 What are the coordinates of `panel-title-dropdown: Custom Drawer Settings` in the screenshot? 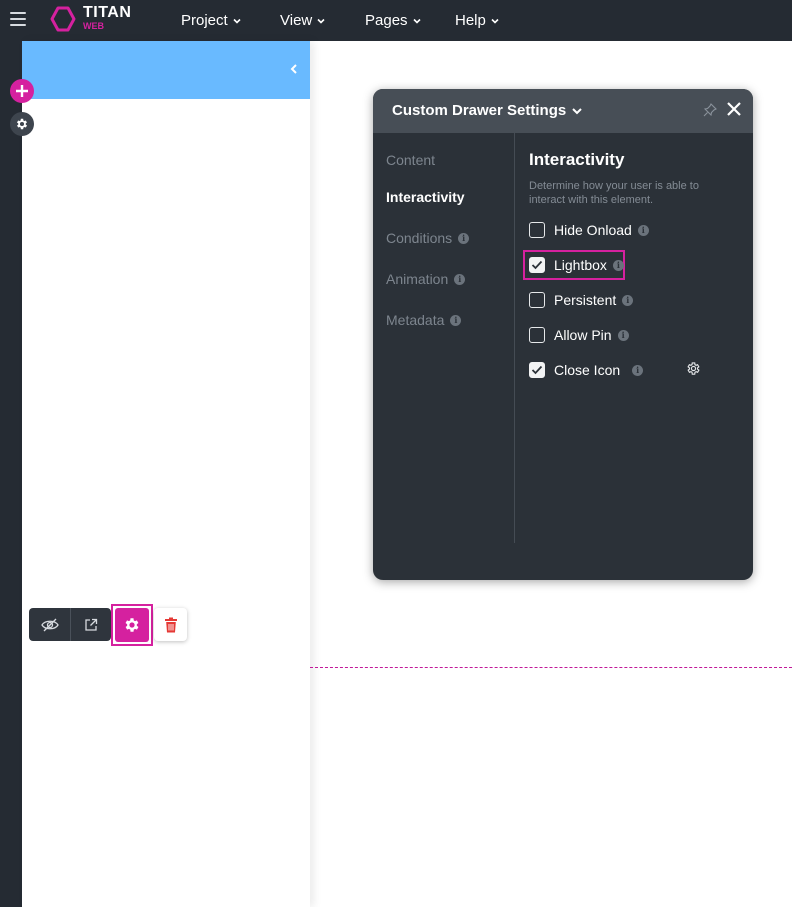 It's located at (487, 110).